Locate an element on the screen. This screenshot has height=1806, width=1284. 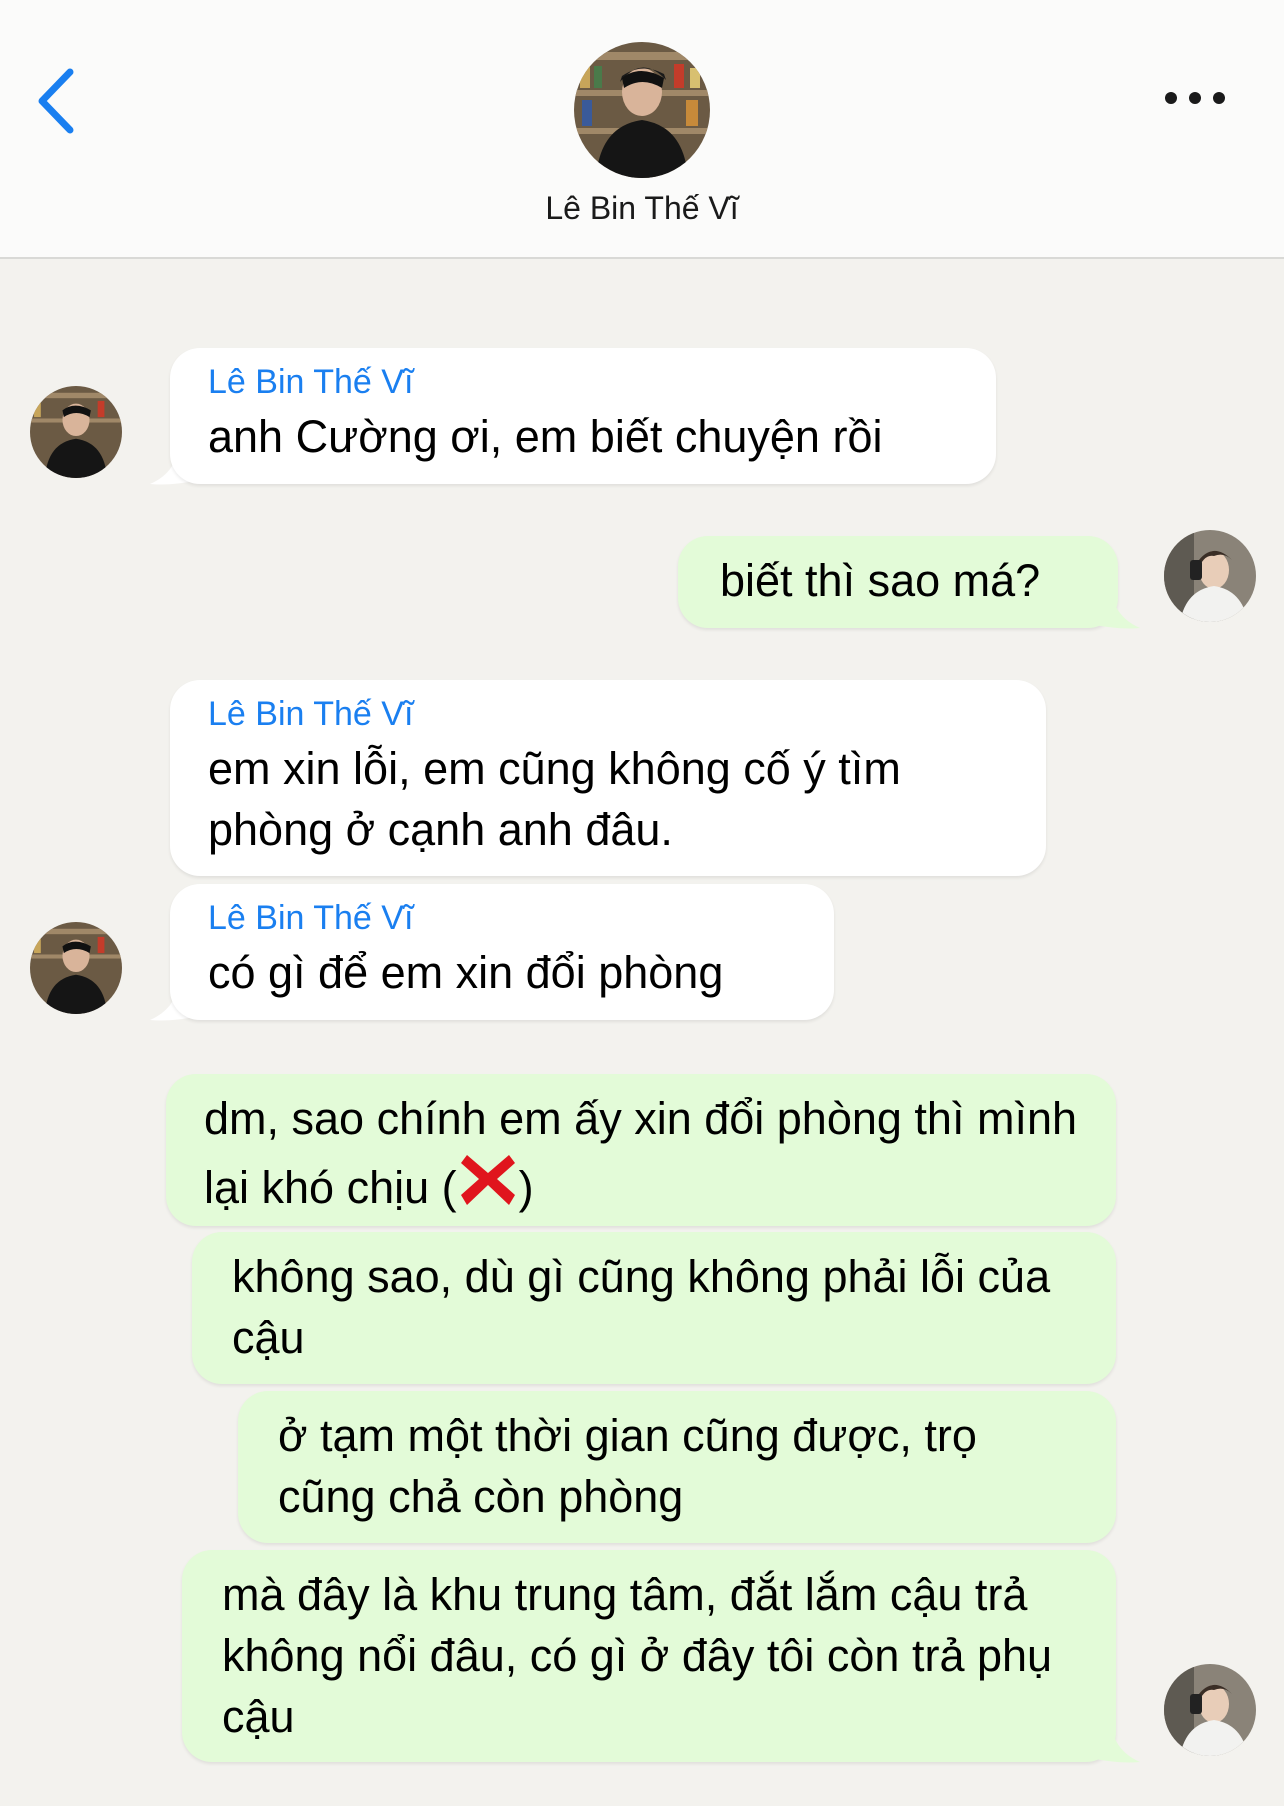
cross-mark-icon is located at coordinates (487, 1180).